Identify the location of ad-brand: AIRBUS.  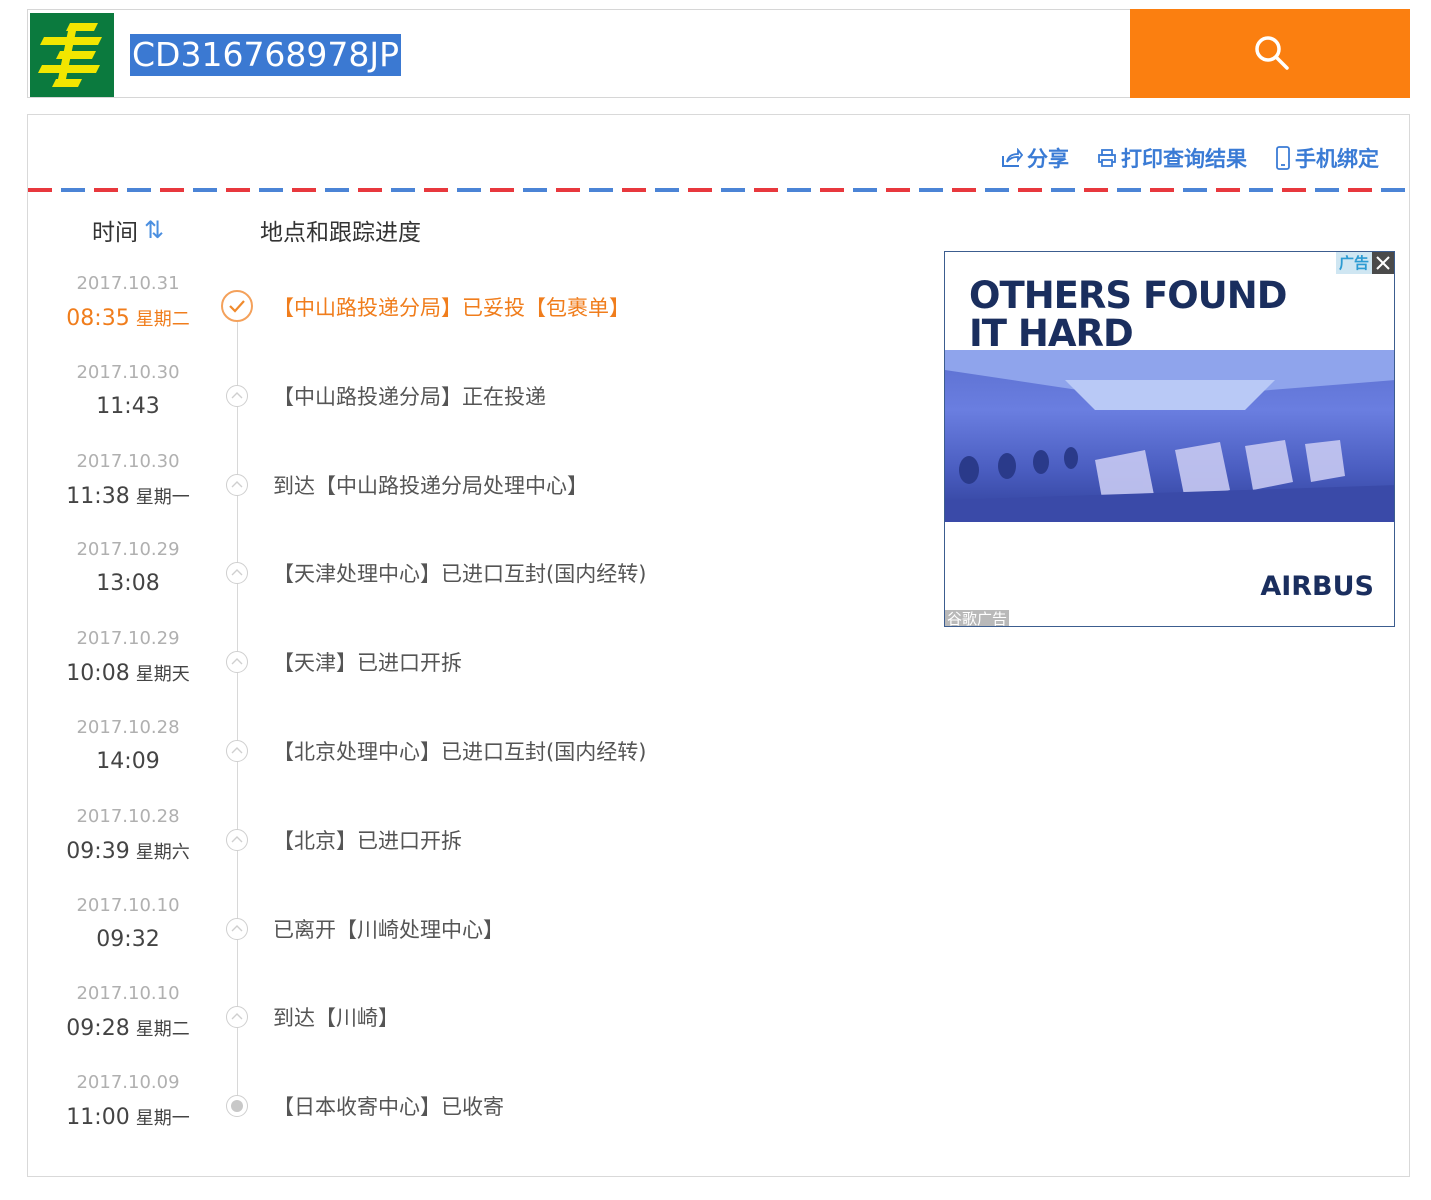
(1317, 586).